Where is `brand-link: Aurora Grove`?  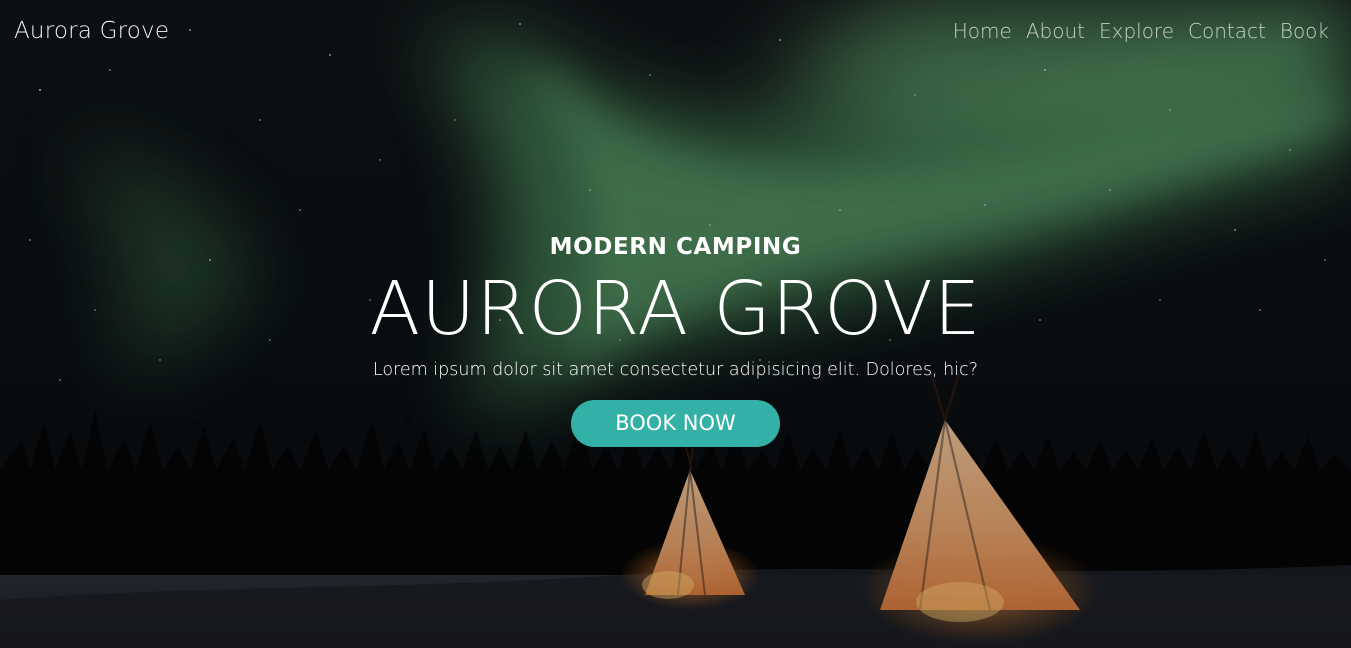 brand-link: Aurora Grove is located at coordinates (91, 31).